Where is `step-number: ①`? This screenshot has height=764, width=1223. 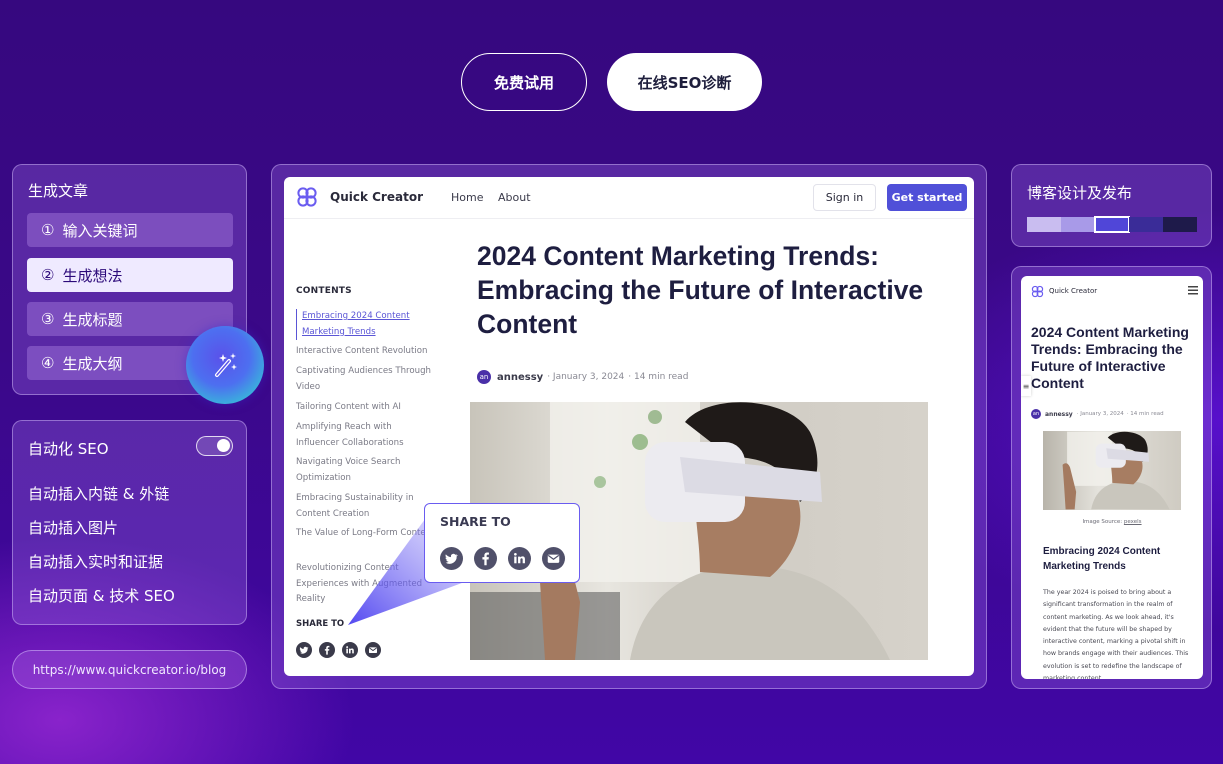
step-number: ① is located at coordinates (48, 230).